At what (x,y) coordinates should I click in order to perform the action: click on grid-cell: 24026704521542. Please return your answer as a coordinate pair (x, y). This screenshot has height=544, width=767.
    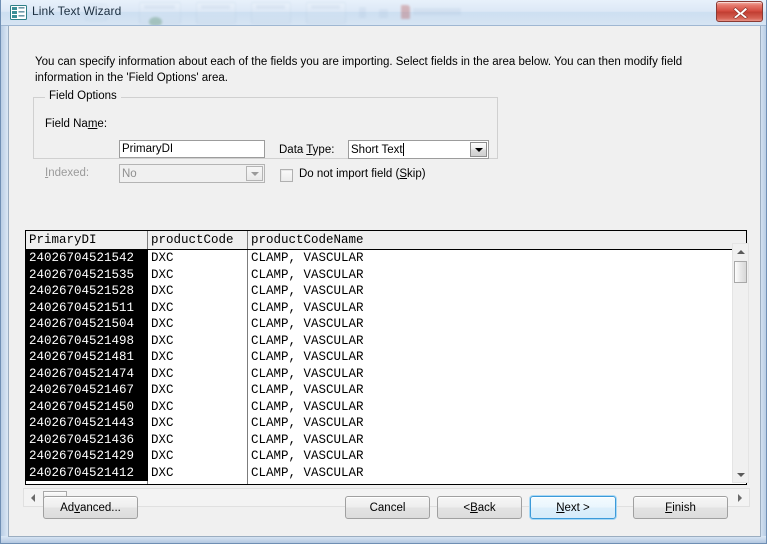
    Looking at the image, I should click on (87, 258).